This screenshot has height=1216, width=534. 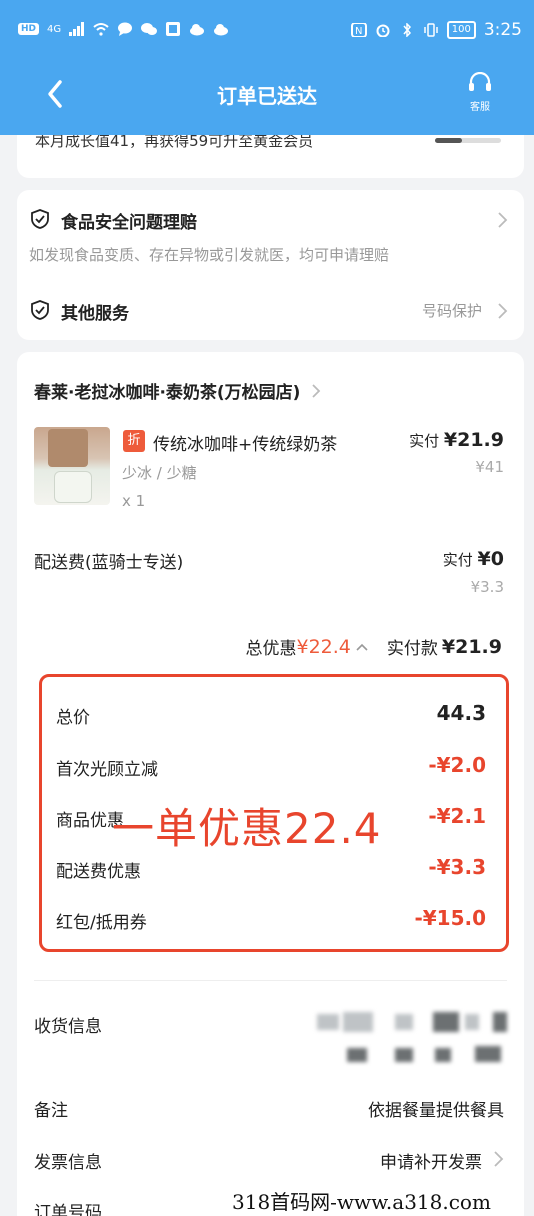 What do you see at coordinates (173, 29) in the screenshot?
I see `app-icon` at bounding box center [173, 29].